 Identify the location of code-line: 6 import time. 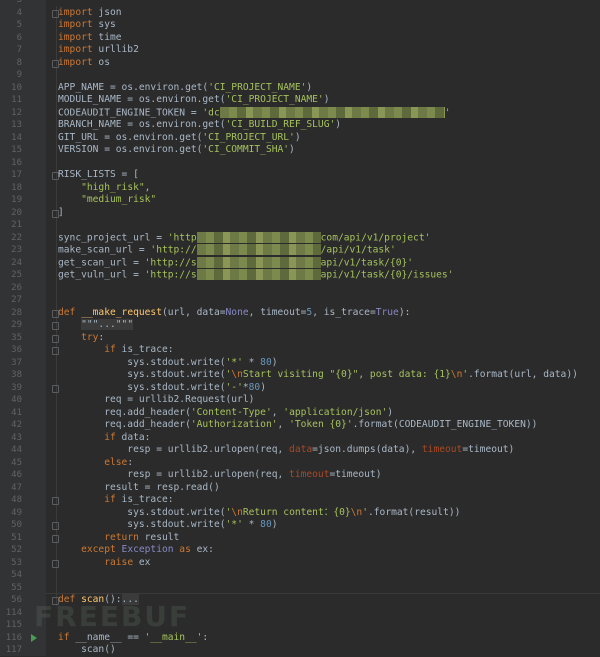
(300, 38).